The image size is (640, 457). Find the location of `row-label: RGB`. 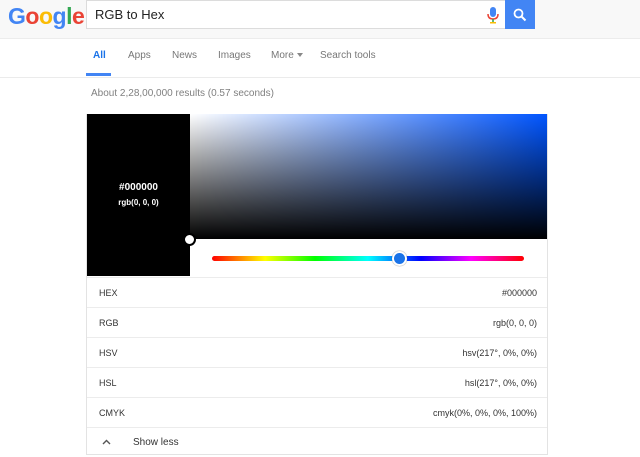

row-label: RGB is located at coordinates (109, 323).